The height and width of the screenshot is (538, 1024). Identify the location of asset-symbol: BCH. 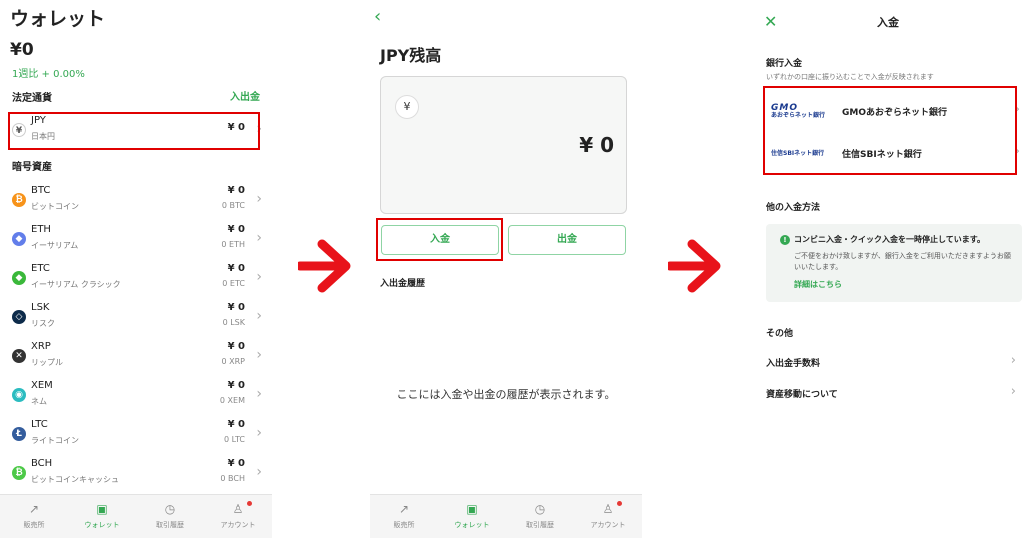
(42, 463).